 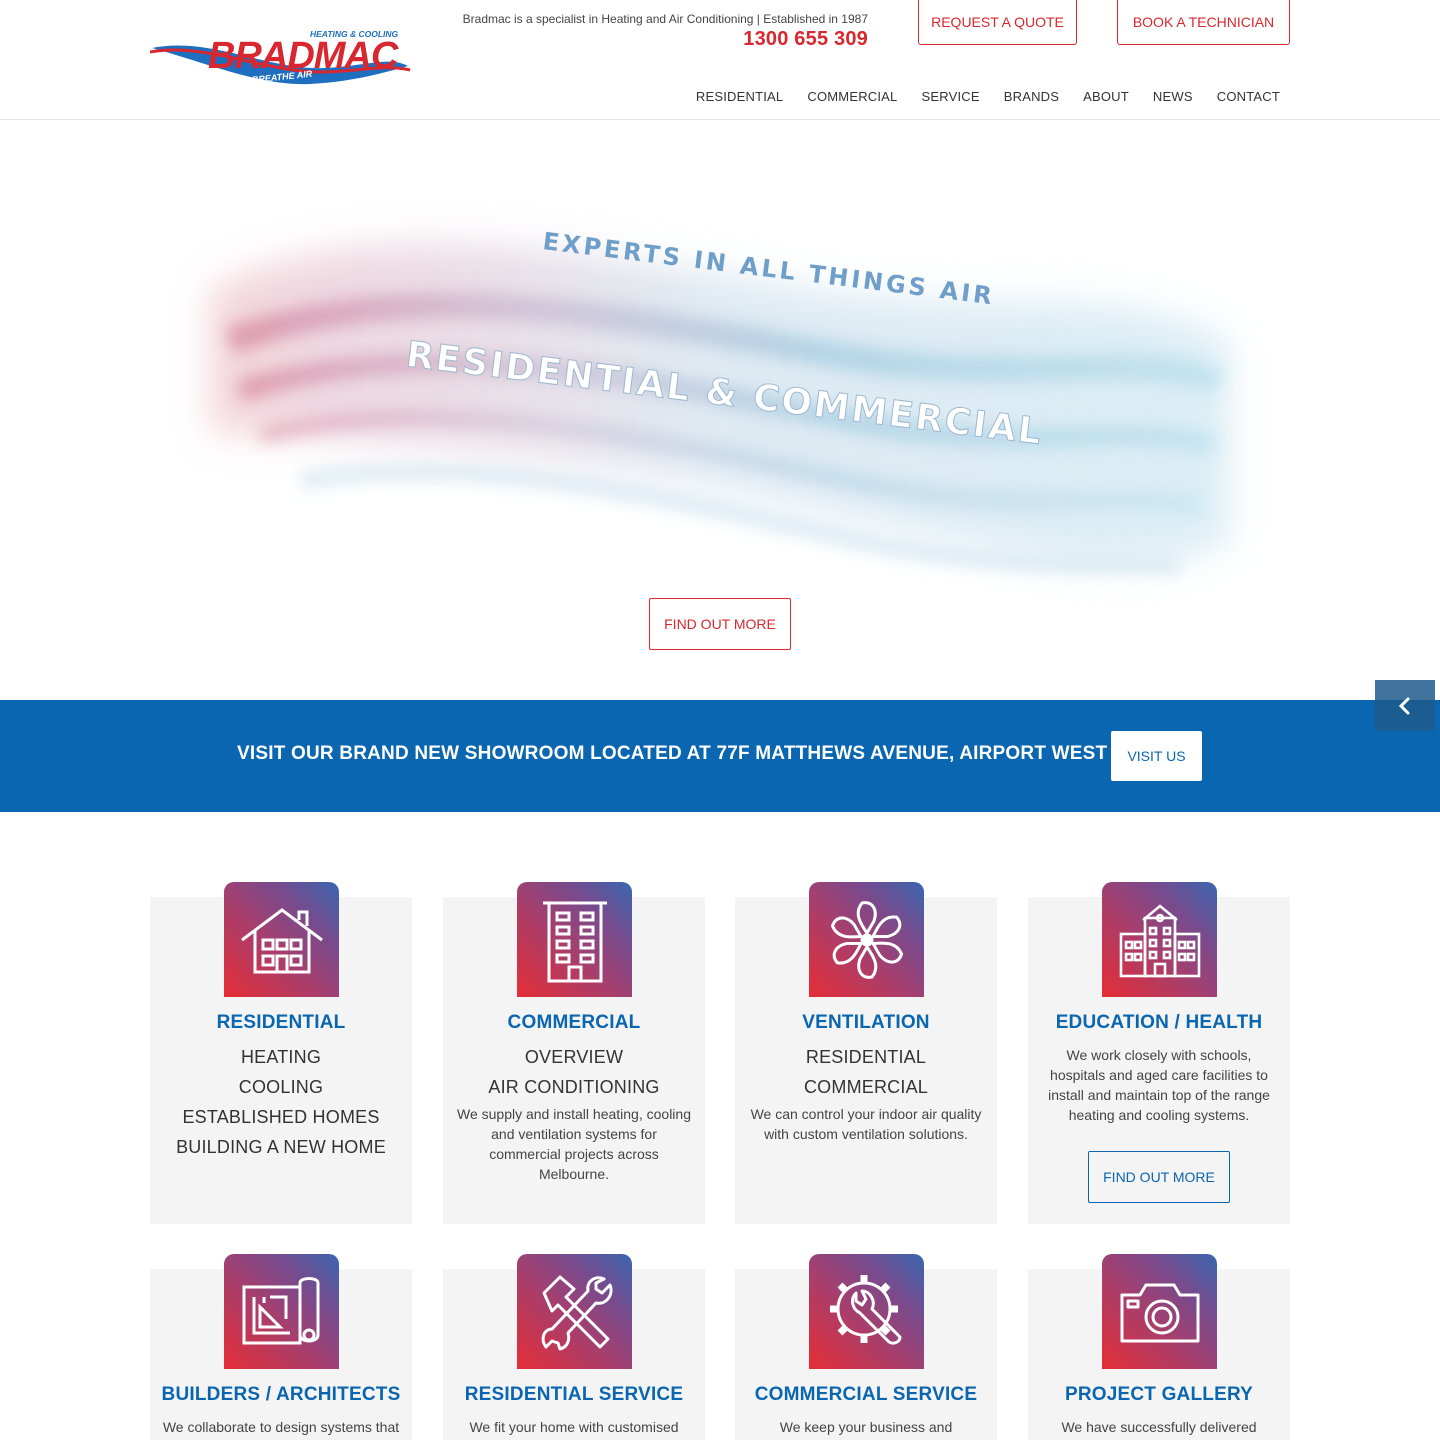 What do you see at coordinates (354, 34) in the screenshot?
I see `svg-text: HEATING & COOLING` at bounding box center [354, 34].